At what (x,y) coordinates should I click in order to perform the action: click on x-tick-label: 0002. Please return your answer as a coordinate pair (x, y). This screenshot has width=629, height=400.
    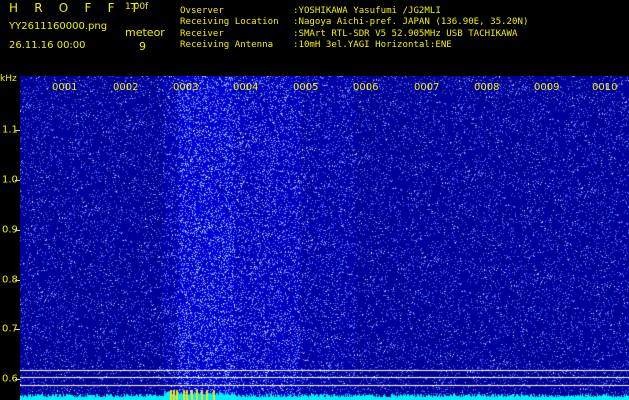
    Looking at the image, I should click on (126, 87).